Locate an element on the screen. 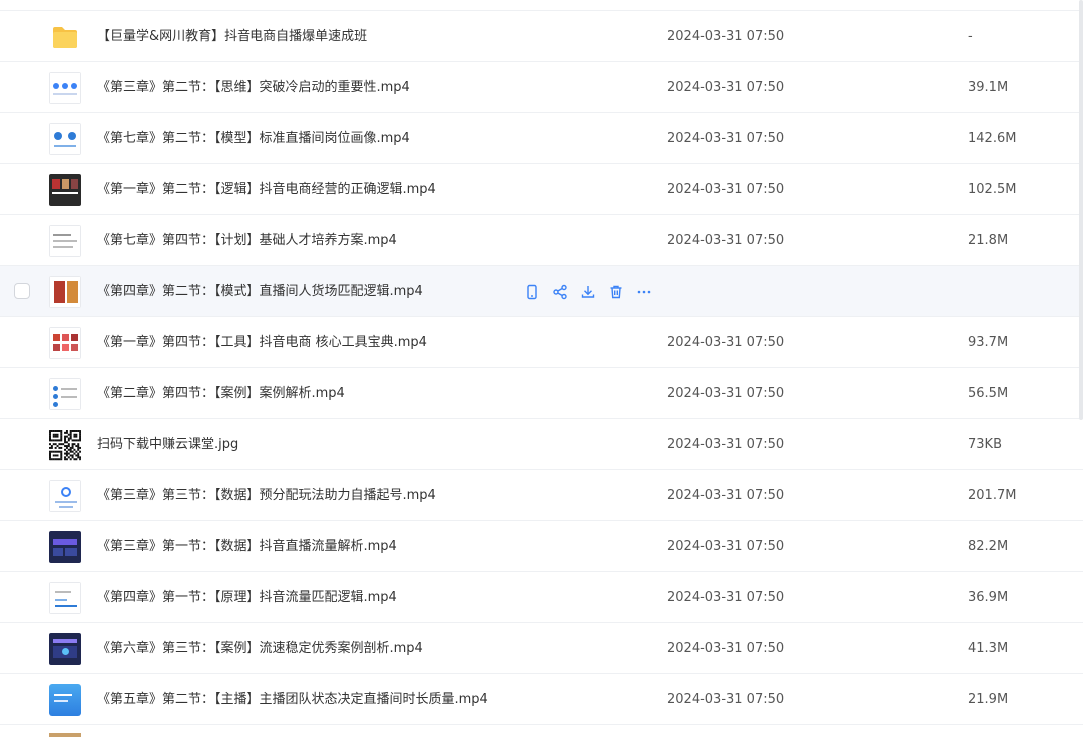 Image resolution: width=1083 pixels, height=737 pixels. file-name: 《第一章》第二节：【逻辑】抖音电商经营的正确逻辑.mp4 is located at coordinates (266, 189).